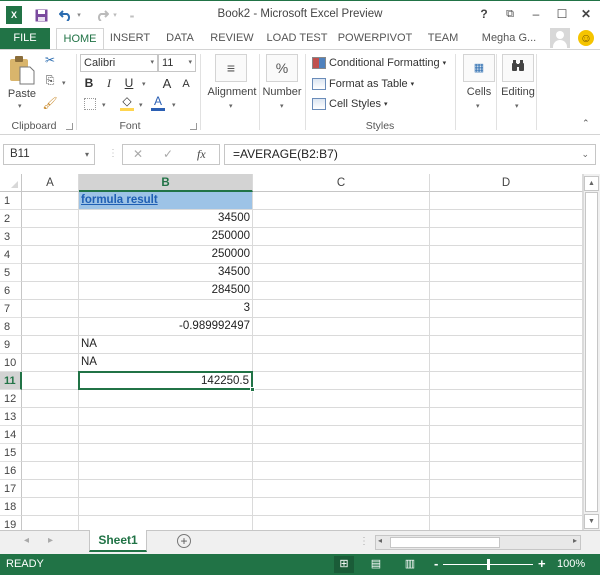 This screenshot has width=600, height=575. Describe the element at coordinates (166, 183) in the screenshot. I see `column-header-b: B` at that location.